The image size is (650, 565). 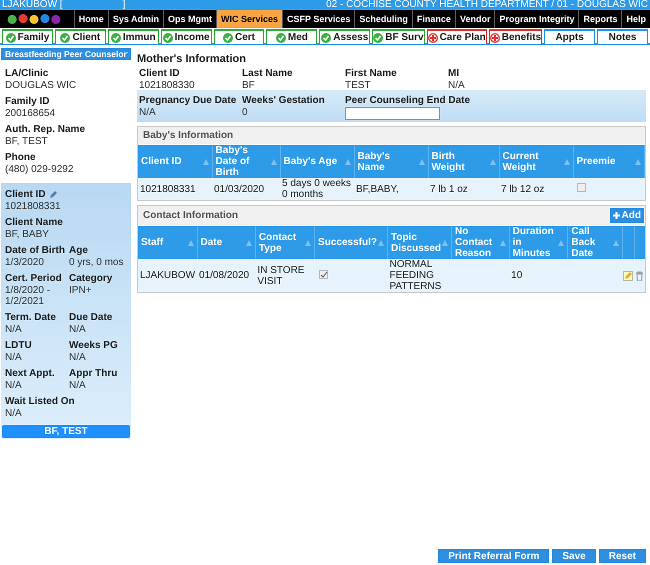 I want to click on table-cell: NORMAL FEEDING PATTERNS, so click(x=415, y=275).